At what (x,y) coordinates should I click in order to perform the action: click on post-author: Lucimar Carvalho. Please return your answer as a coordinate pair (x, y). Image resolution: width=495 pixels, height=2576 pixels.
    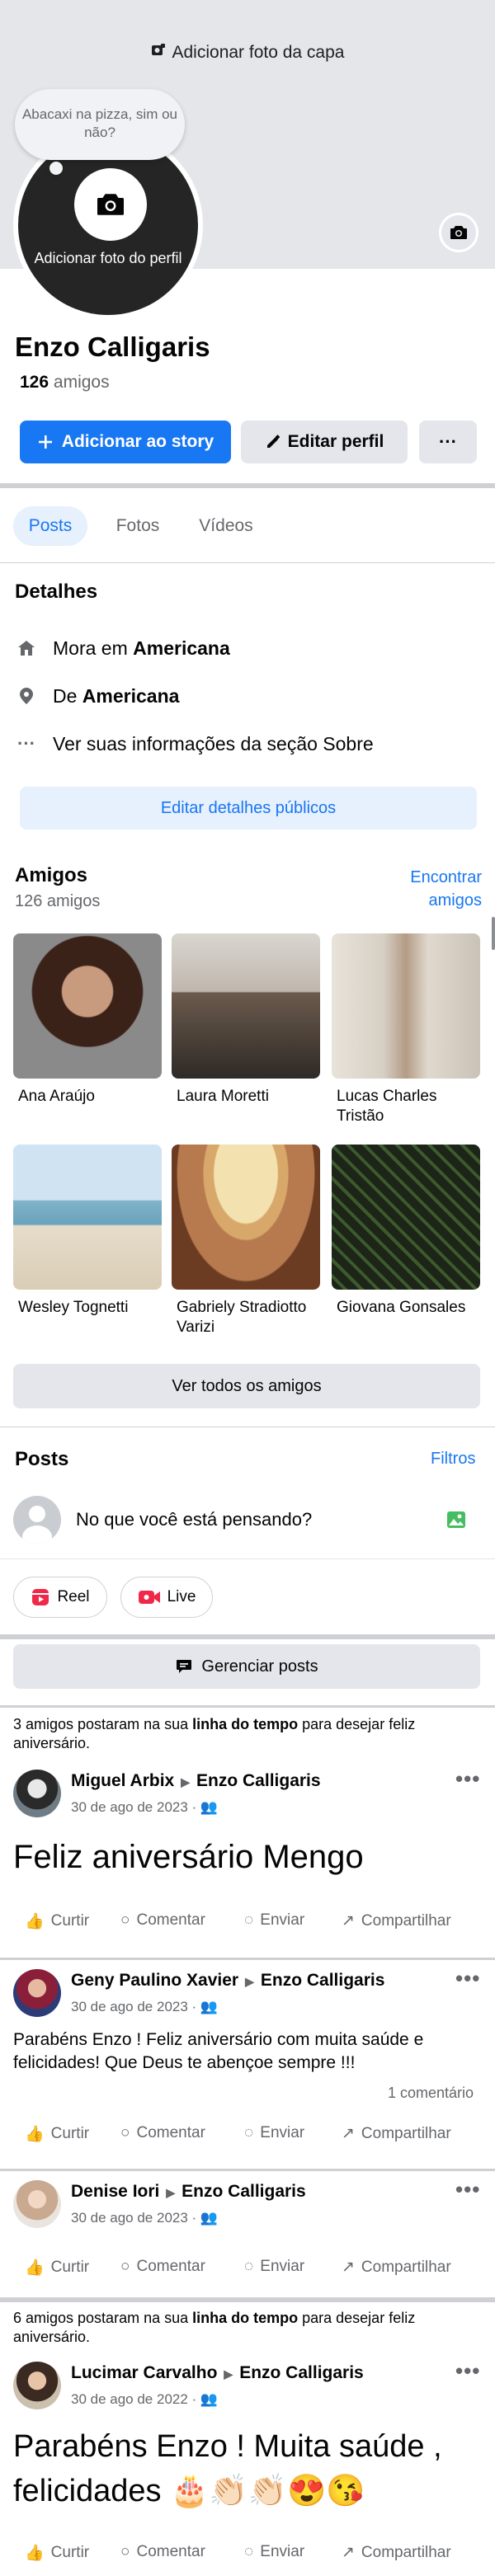
    Looking at the image, I should click on (144, 2372).